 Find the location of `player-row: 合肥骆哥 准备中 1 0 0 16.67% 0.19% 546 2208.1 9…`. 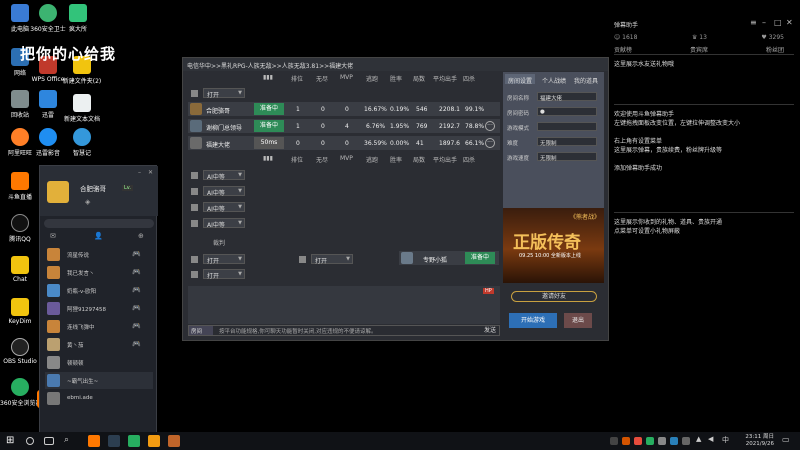

player-row: 合肥骆哥 准备中 1 0 0 16.67% 0.19% 546 2208.1 9… is located at coordinates (344, 109).